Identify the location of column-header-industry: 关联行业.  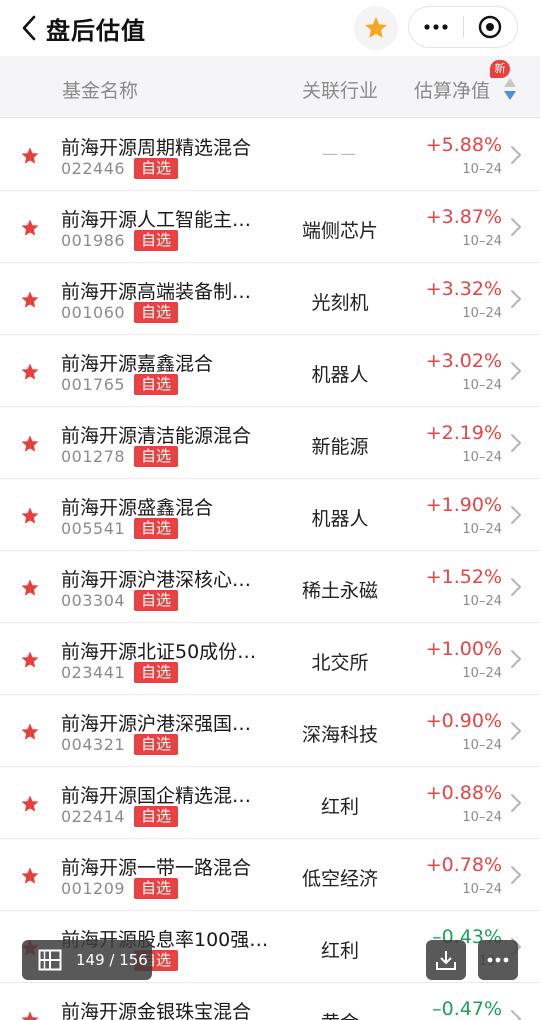
(340, 91).